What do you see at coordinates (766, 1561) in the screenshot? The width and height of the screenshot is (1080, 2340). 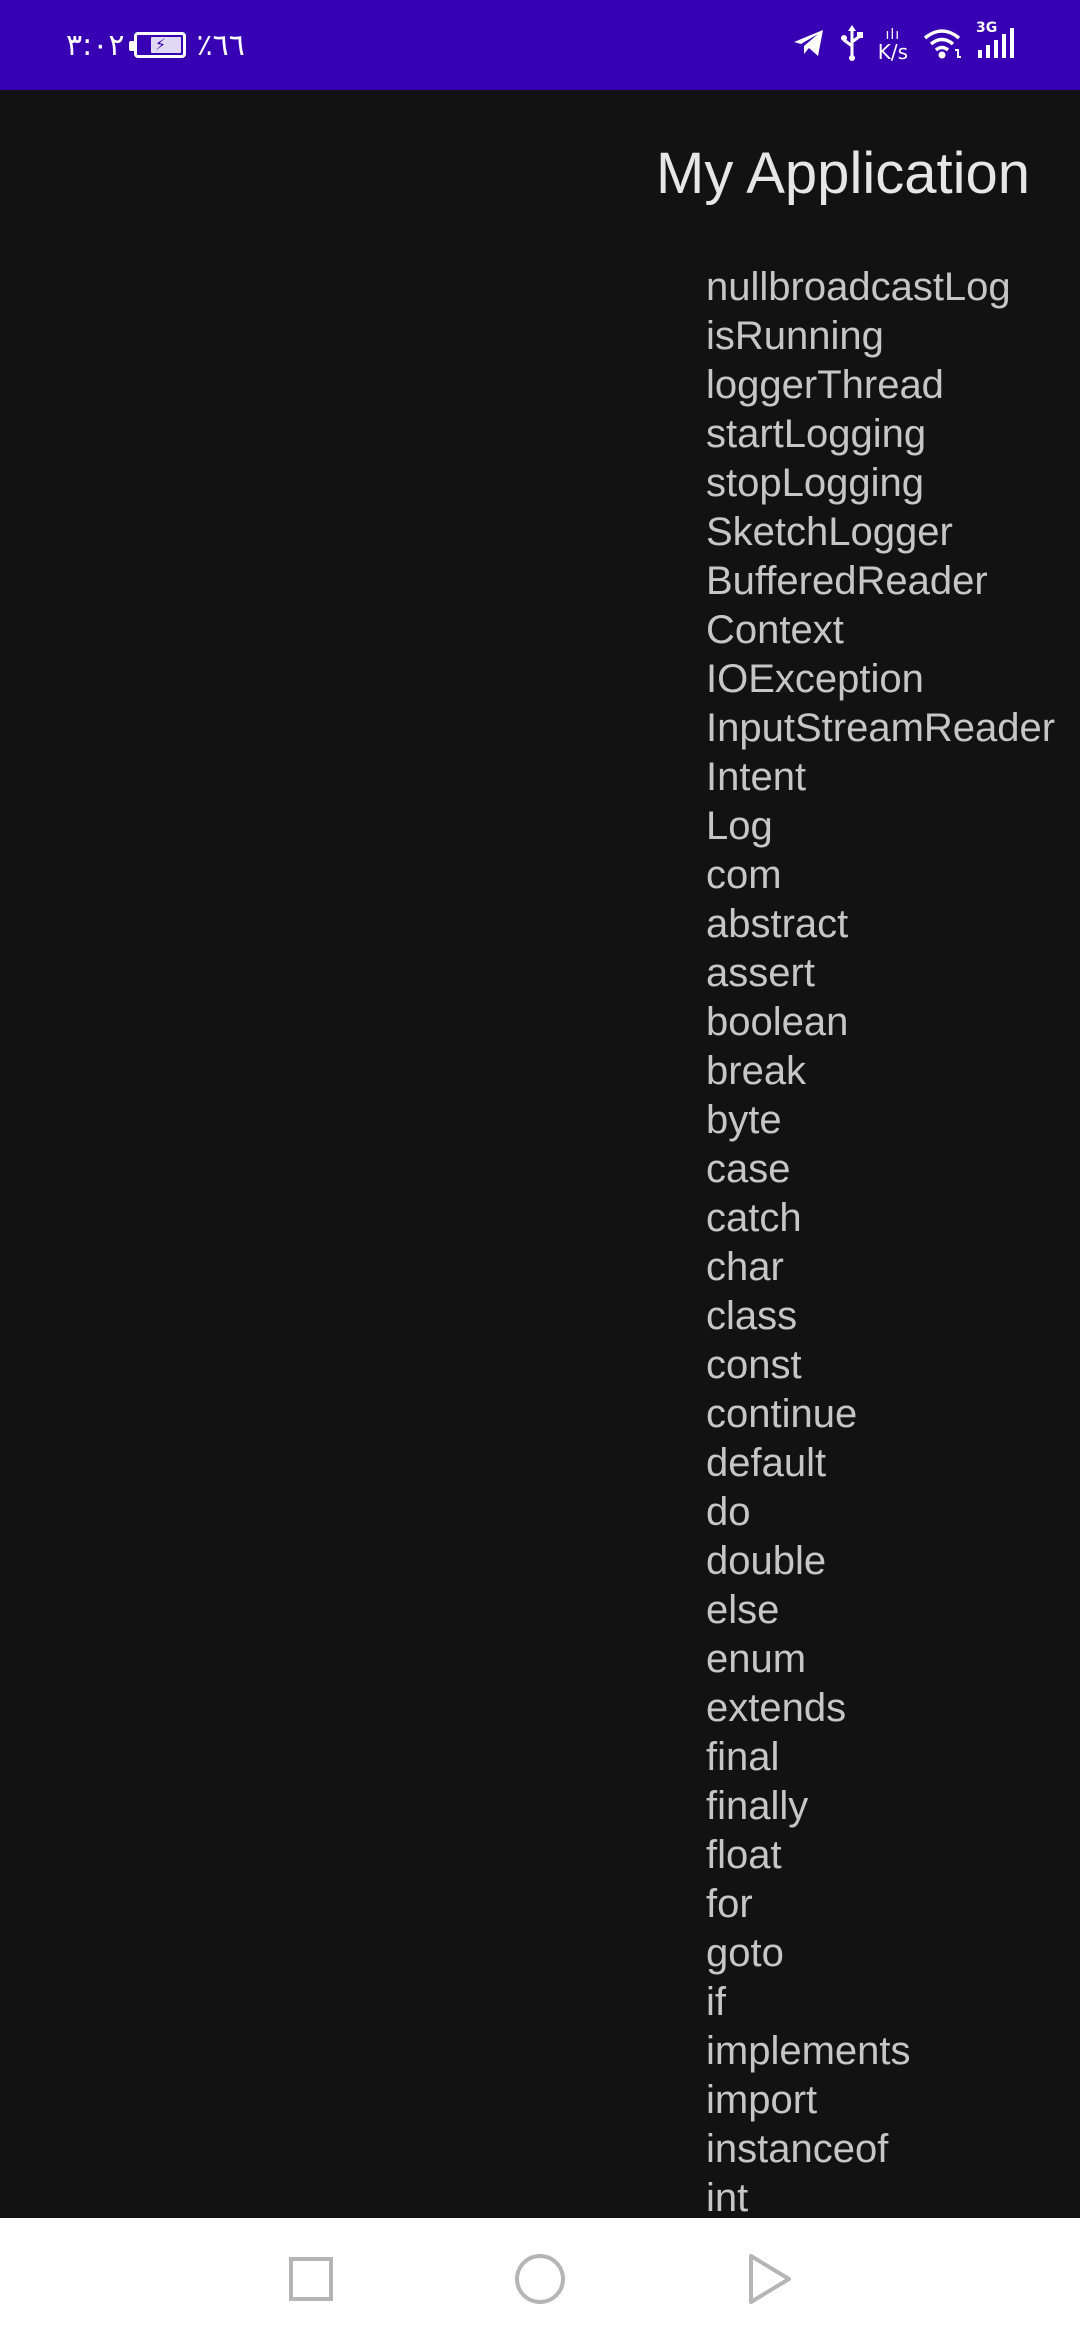 I see `keyword-item: double` at bounding box center [766, 1561].